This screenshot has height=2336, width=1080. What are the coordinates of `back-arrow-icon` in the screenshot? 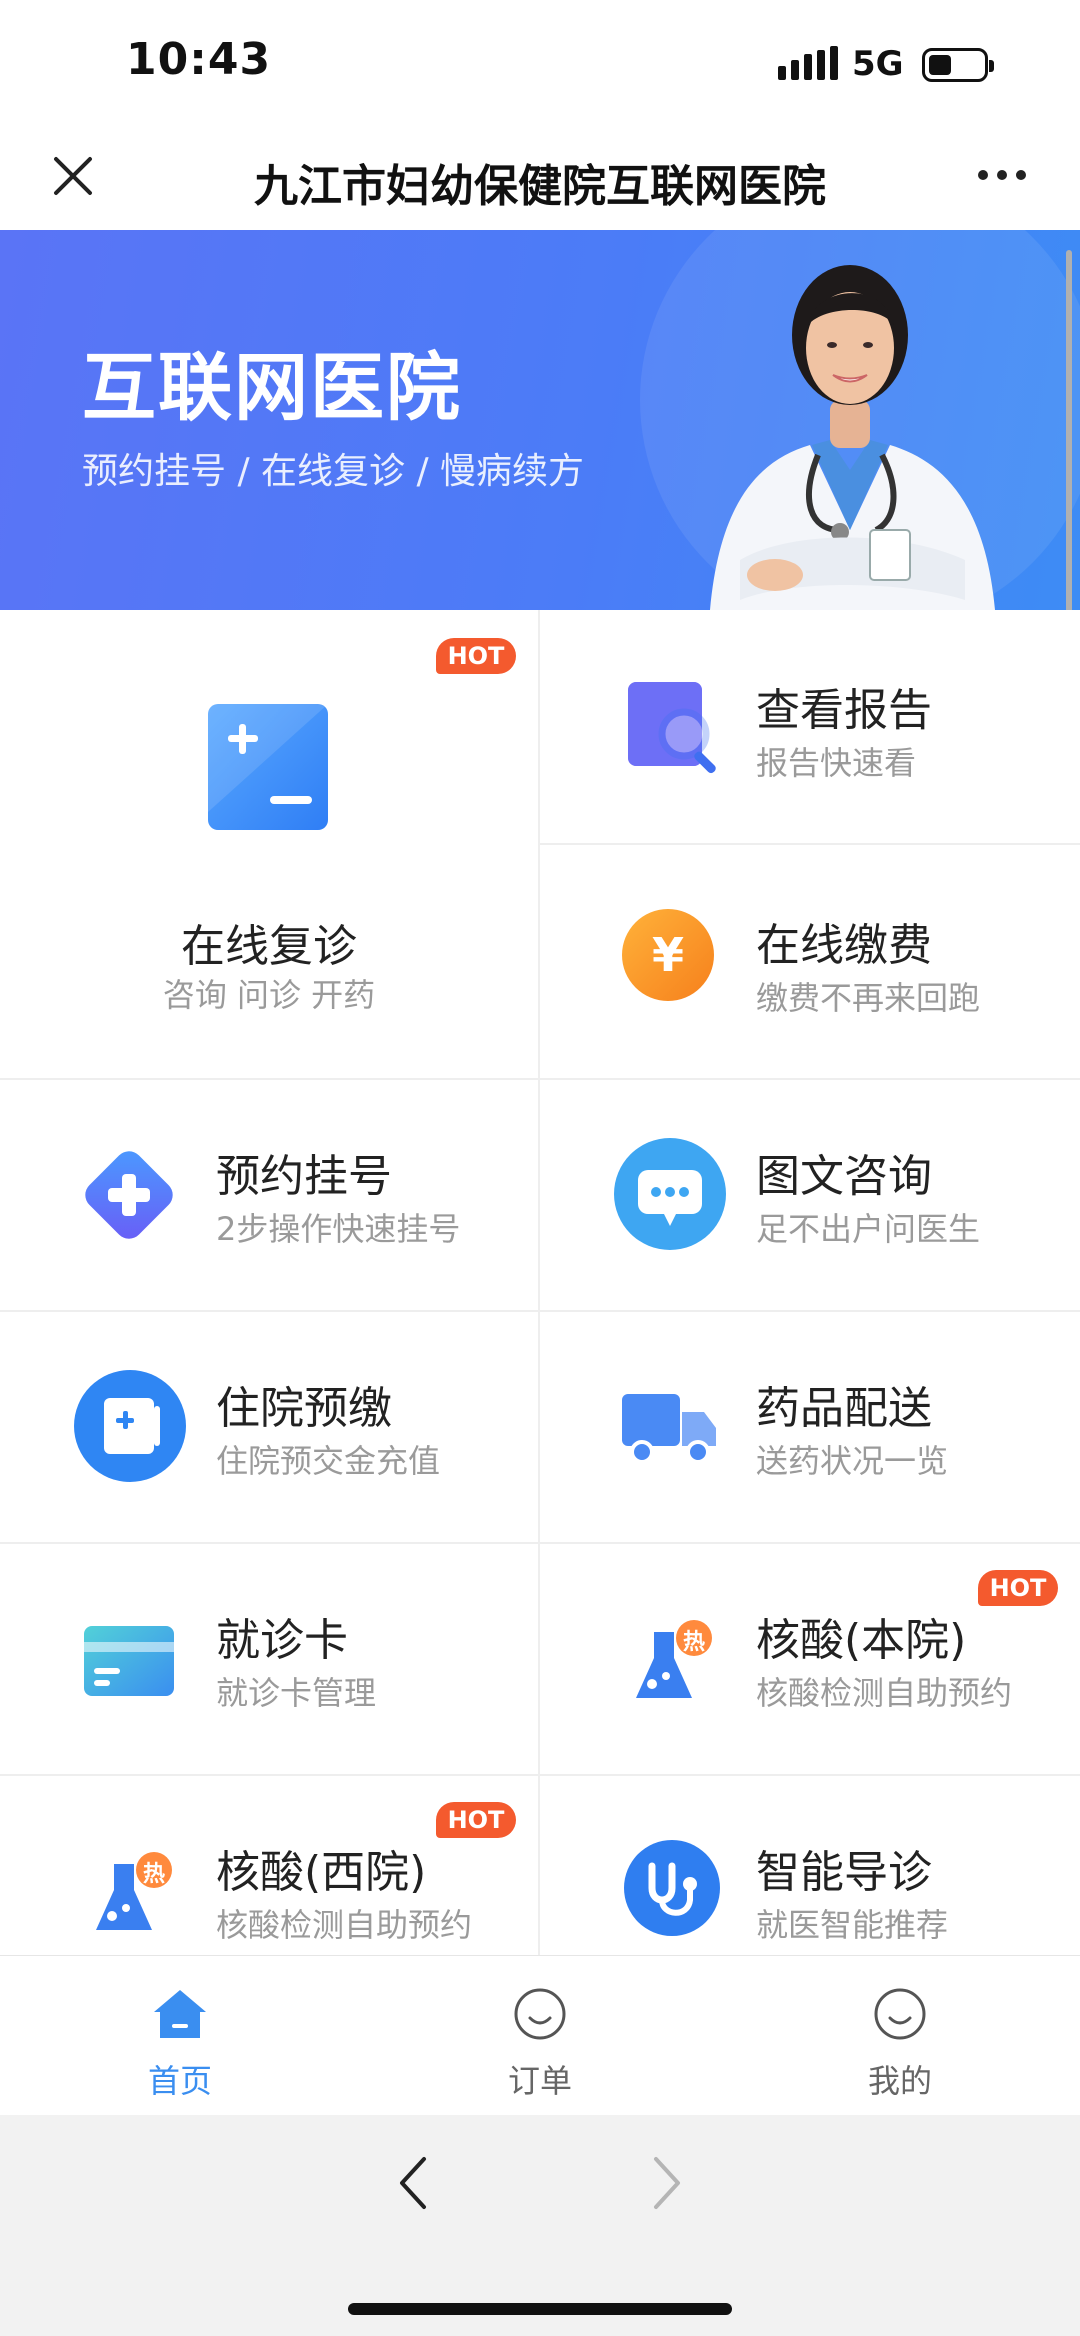 It's located at (413, 2183).